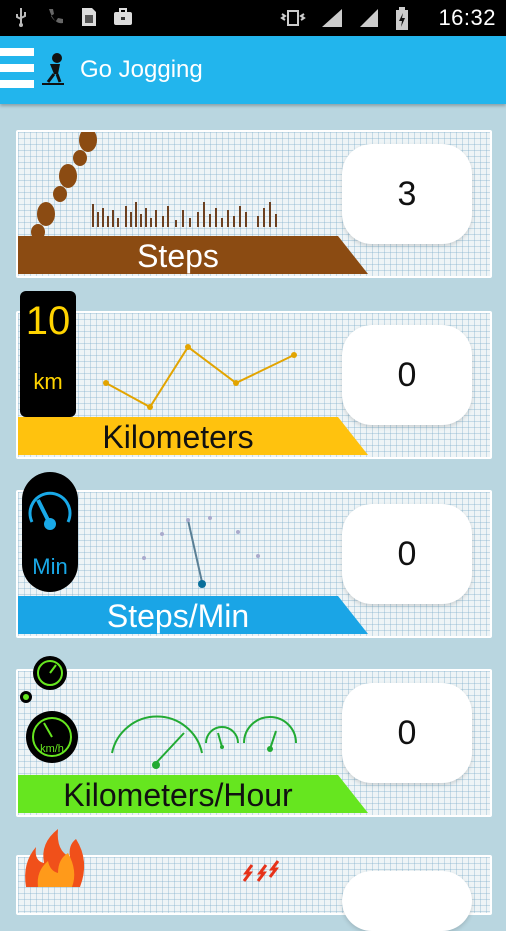  What do you see at coordinates (407, 733) in the screenshot?
I see `kilometers-per-hour-value: 0` at bounding box center [407, 733].